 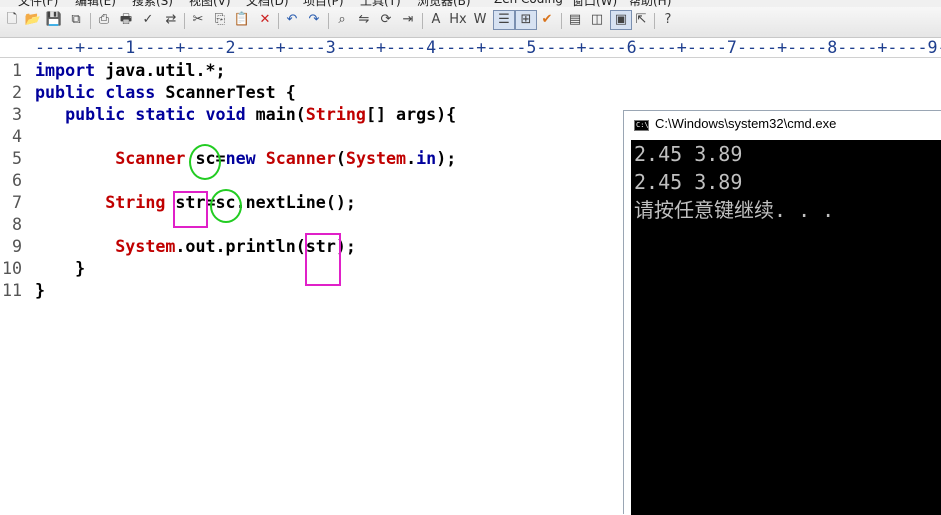 I want to click on console-line: 请按任意键继续. . ., so click(x=734, y=210).